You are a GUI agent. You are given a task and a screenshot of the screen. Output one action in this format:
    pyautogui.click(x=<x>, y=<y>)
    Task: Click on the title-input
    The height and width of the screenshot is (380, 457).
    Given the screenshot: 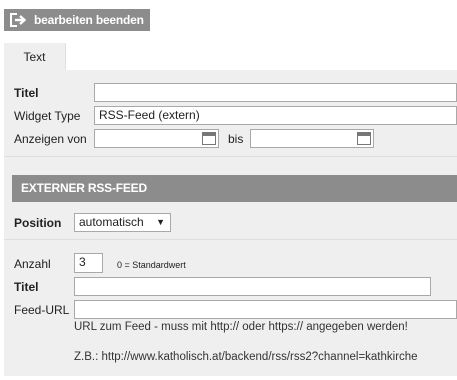 What is the action you would take?
    pyautogui.click(x=275, y=92)
    